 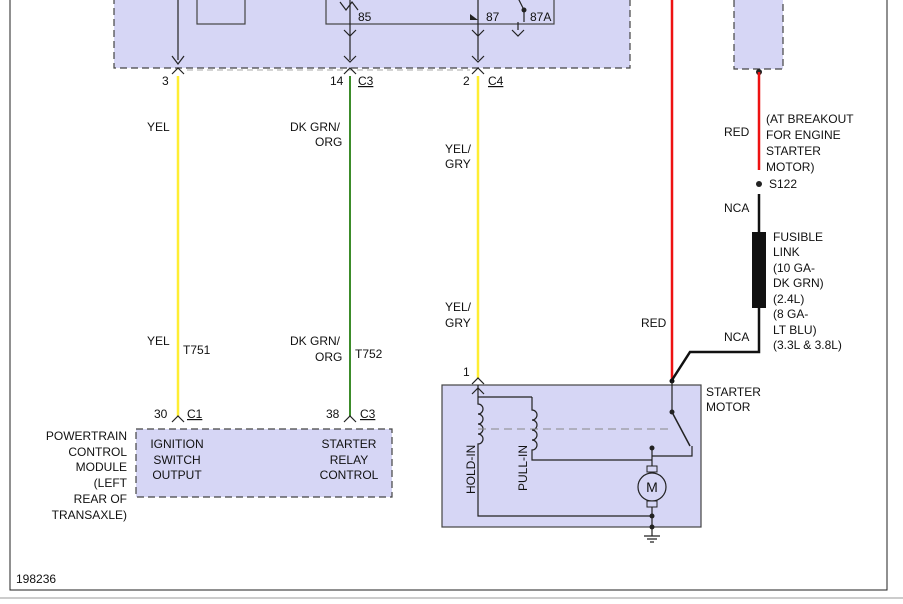 I want to click on fusible-link-symbol, so click(x=759, y=270).